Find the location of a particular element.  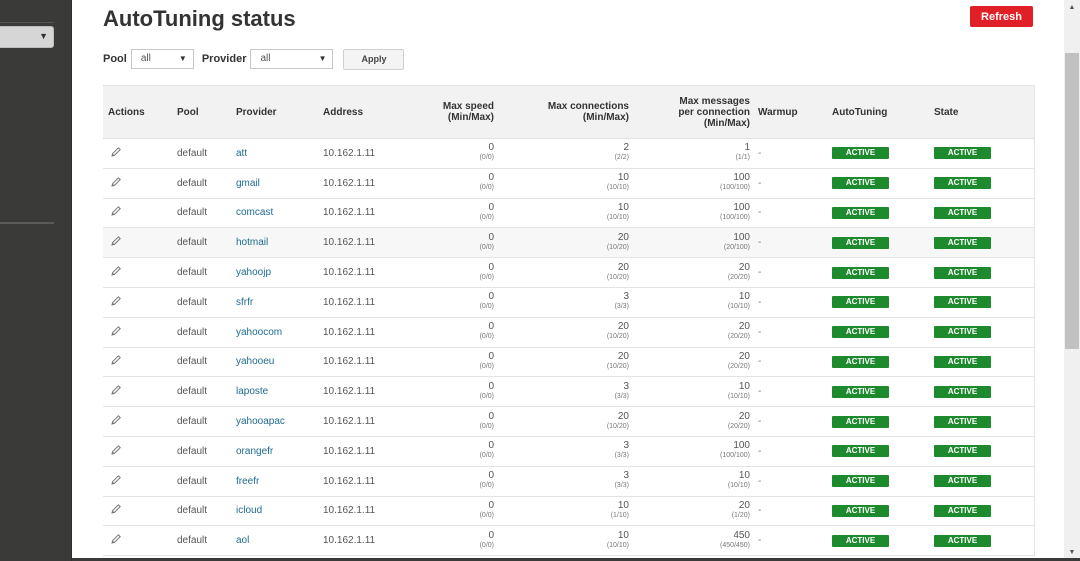

provider-link: comcast is located at coordinates (254, 212).